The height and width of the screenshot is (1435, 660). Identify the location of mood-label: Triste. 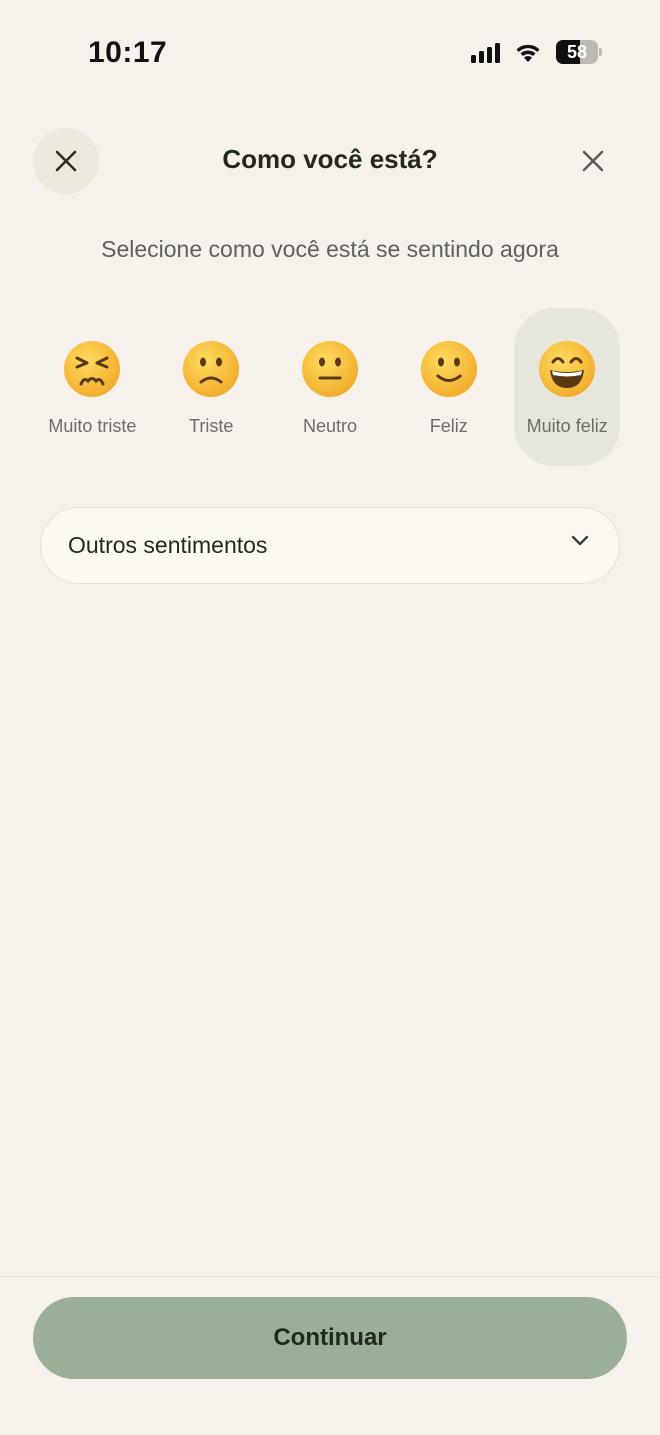
(211, 426).